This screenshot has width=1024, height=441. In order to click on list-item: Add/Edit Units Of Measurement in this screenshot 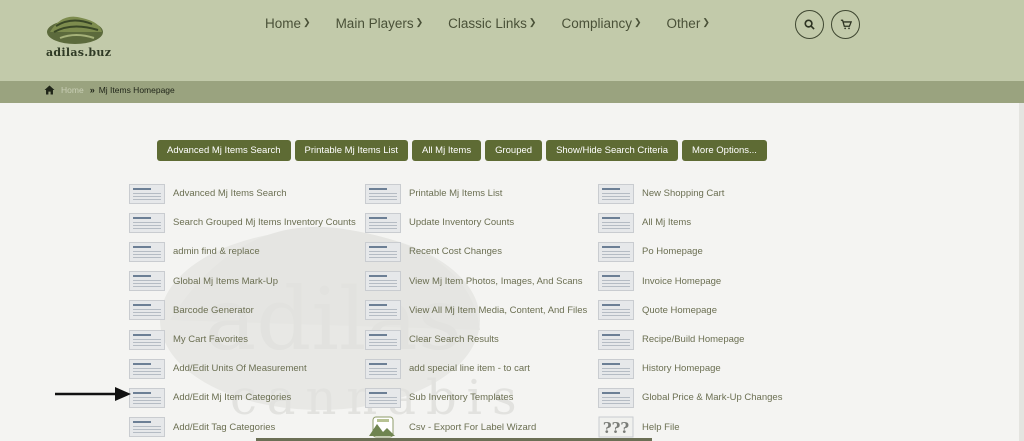, I will do `click(242, 368)`.